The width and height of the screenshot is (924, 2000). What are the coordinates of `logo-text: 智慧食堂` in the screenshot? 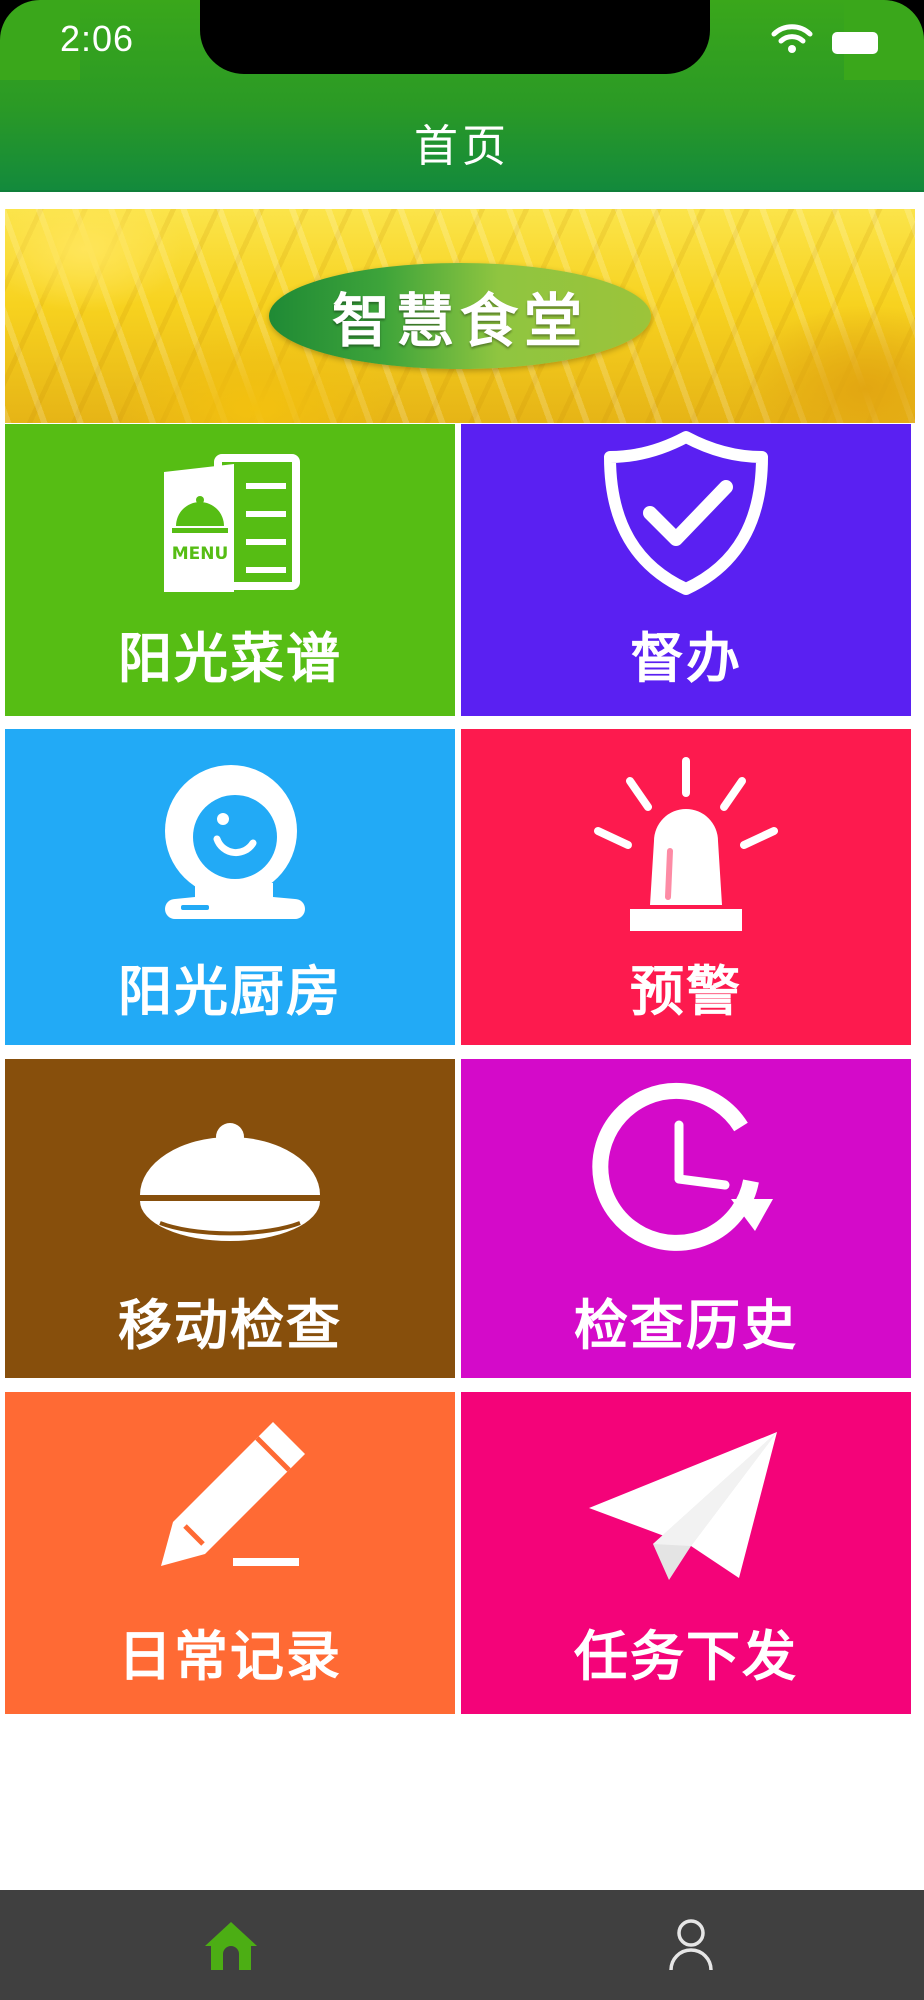 It's located at (459, 321).